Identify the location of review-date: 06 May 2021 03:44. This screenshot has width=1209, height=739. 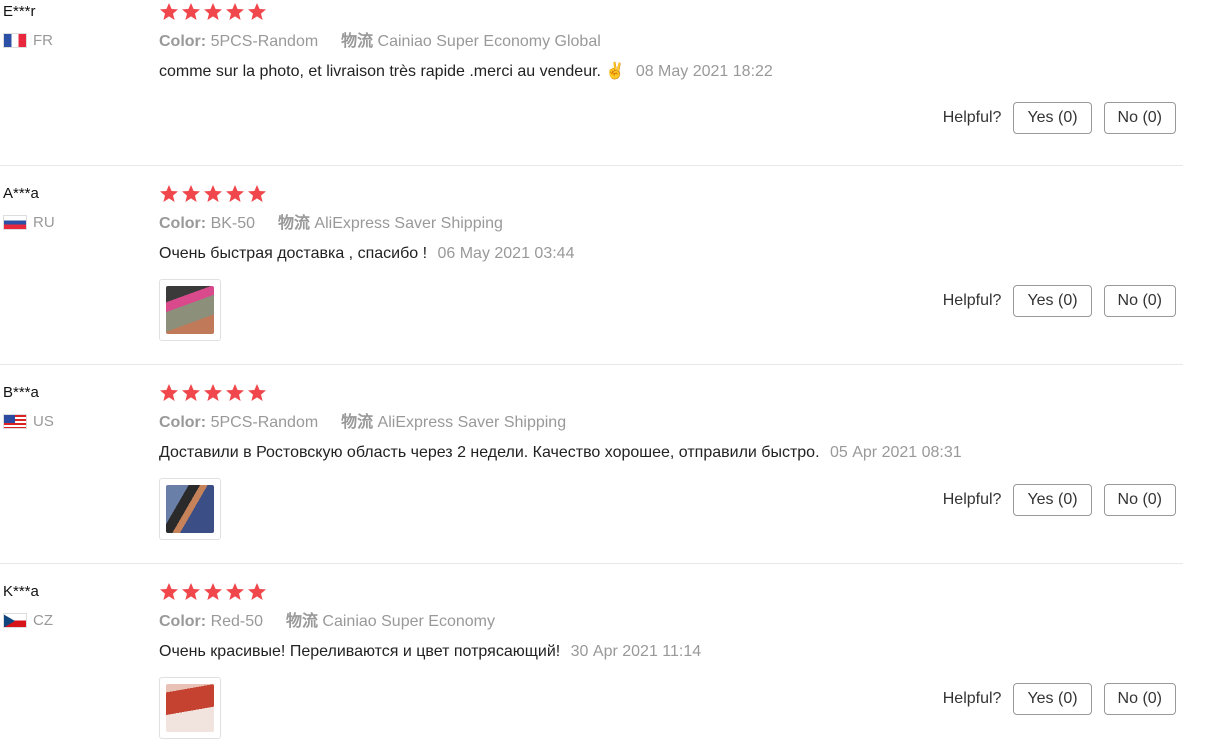
(506, 253).